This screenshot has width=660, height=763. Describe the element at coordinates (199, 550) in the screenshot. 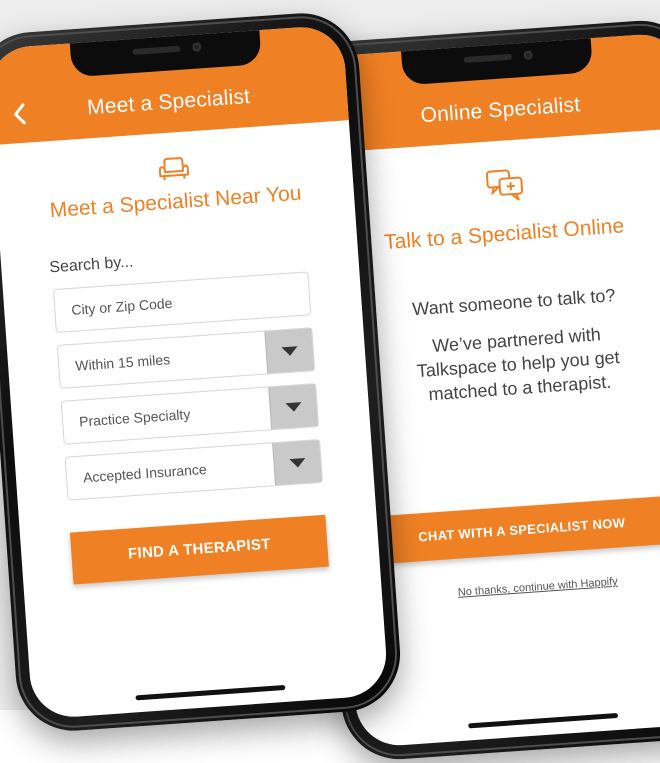

I see `find-therapist-button: FIND A THERAPIST` at that location.